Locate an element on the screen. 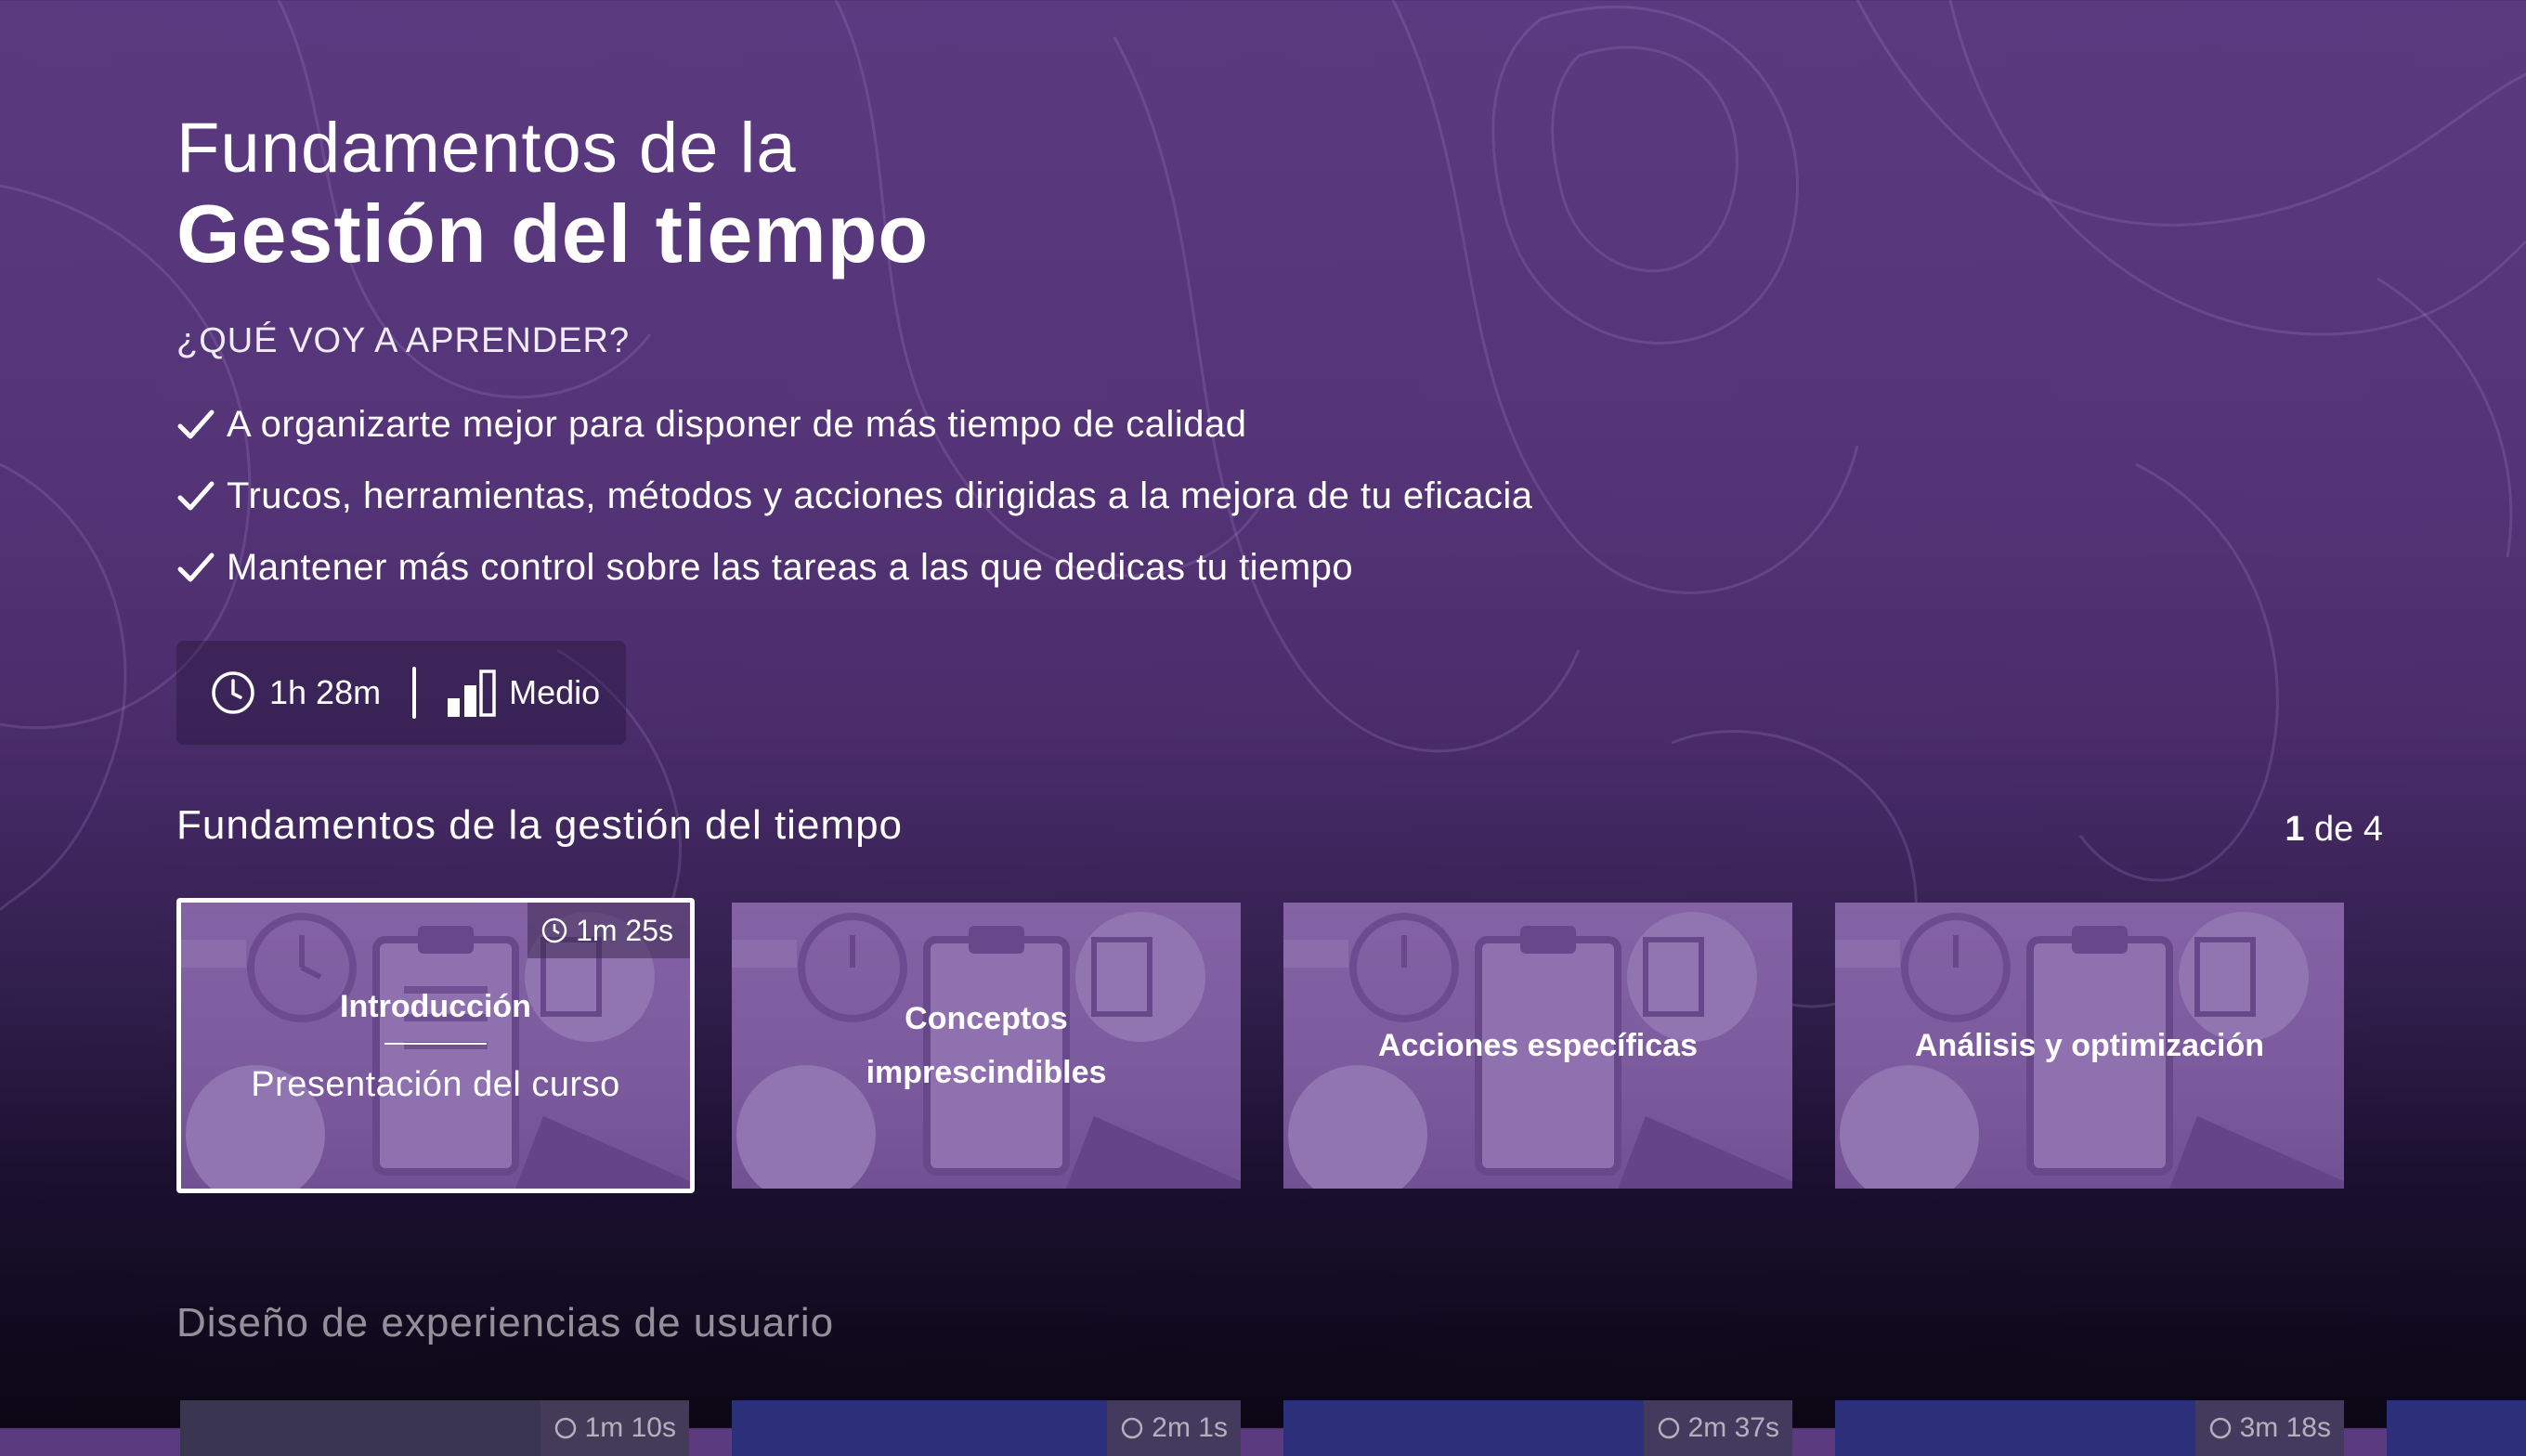 The height and width of the screenshot is (1456, 2526). lesson-duration: 2m 37s is located at coordinates (1733, 1427).